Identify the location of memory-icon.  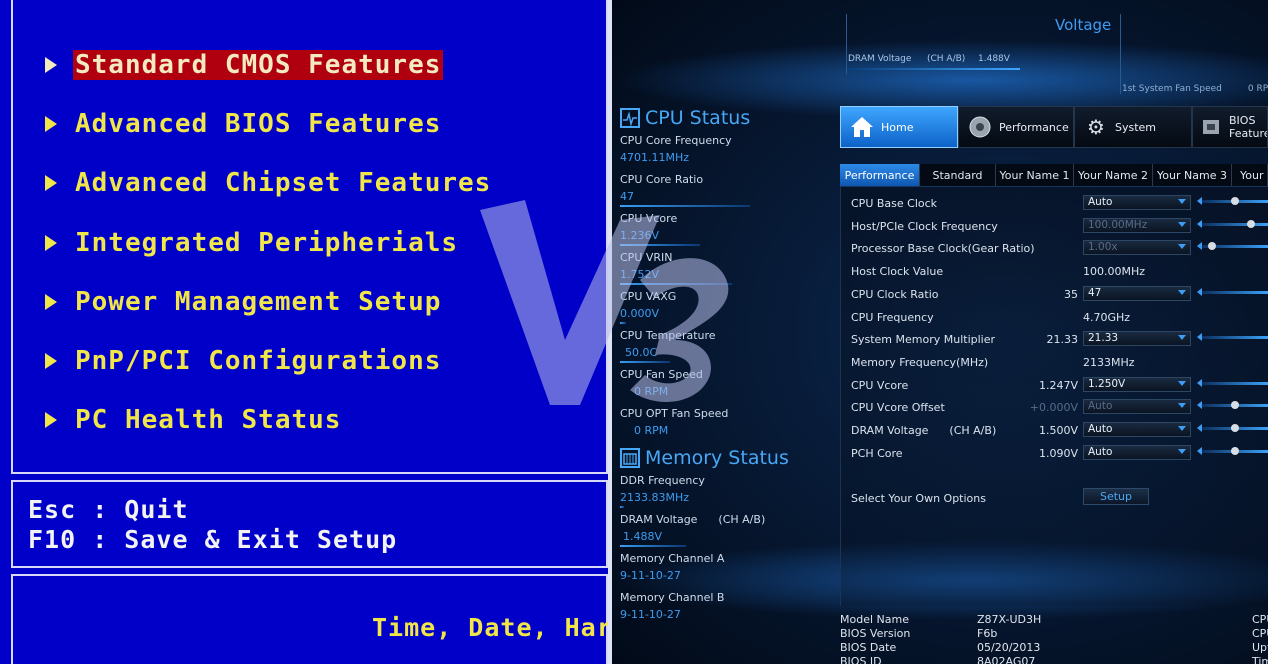
(630, 458).